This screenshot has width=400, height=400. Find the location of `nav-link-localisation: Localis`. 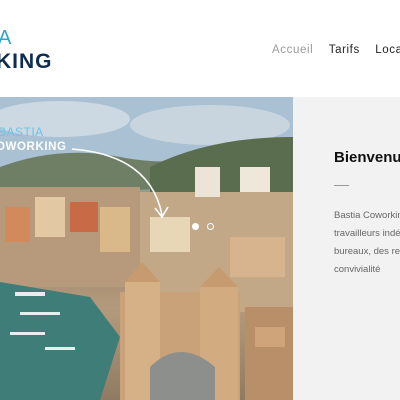

nav-link-localisation: Localis is located at coordinates (387, 50).